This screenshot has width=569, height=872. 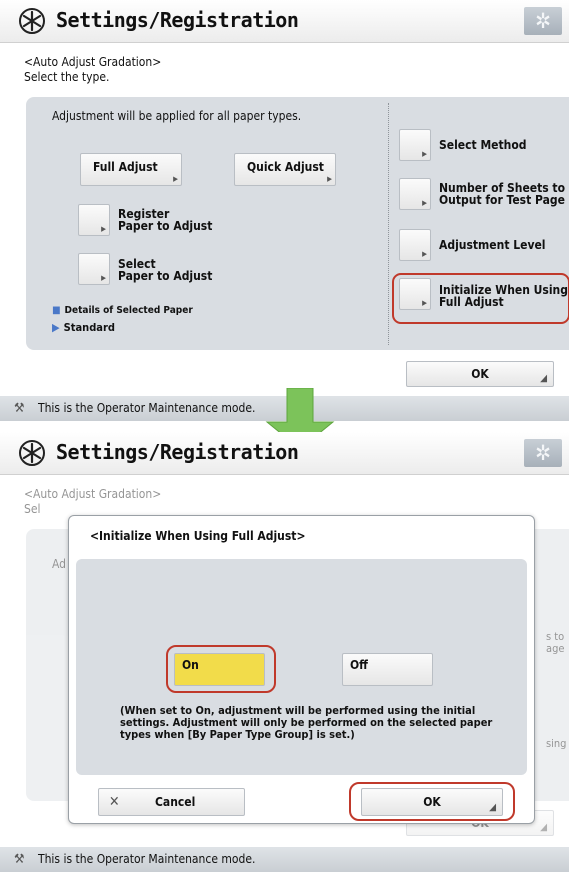 I want to click on dialog-title: <Initialize When Using Full Adjust>, so click(x=198, y=536).